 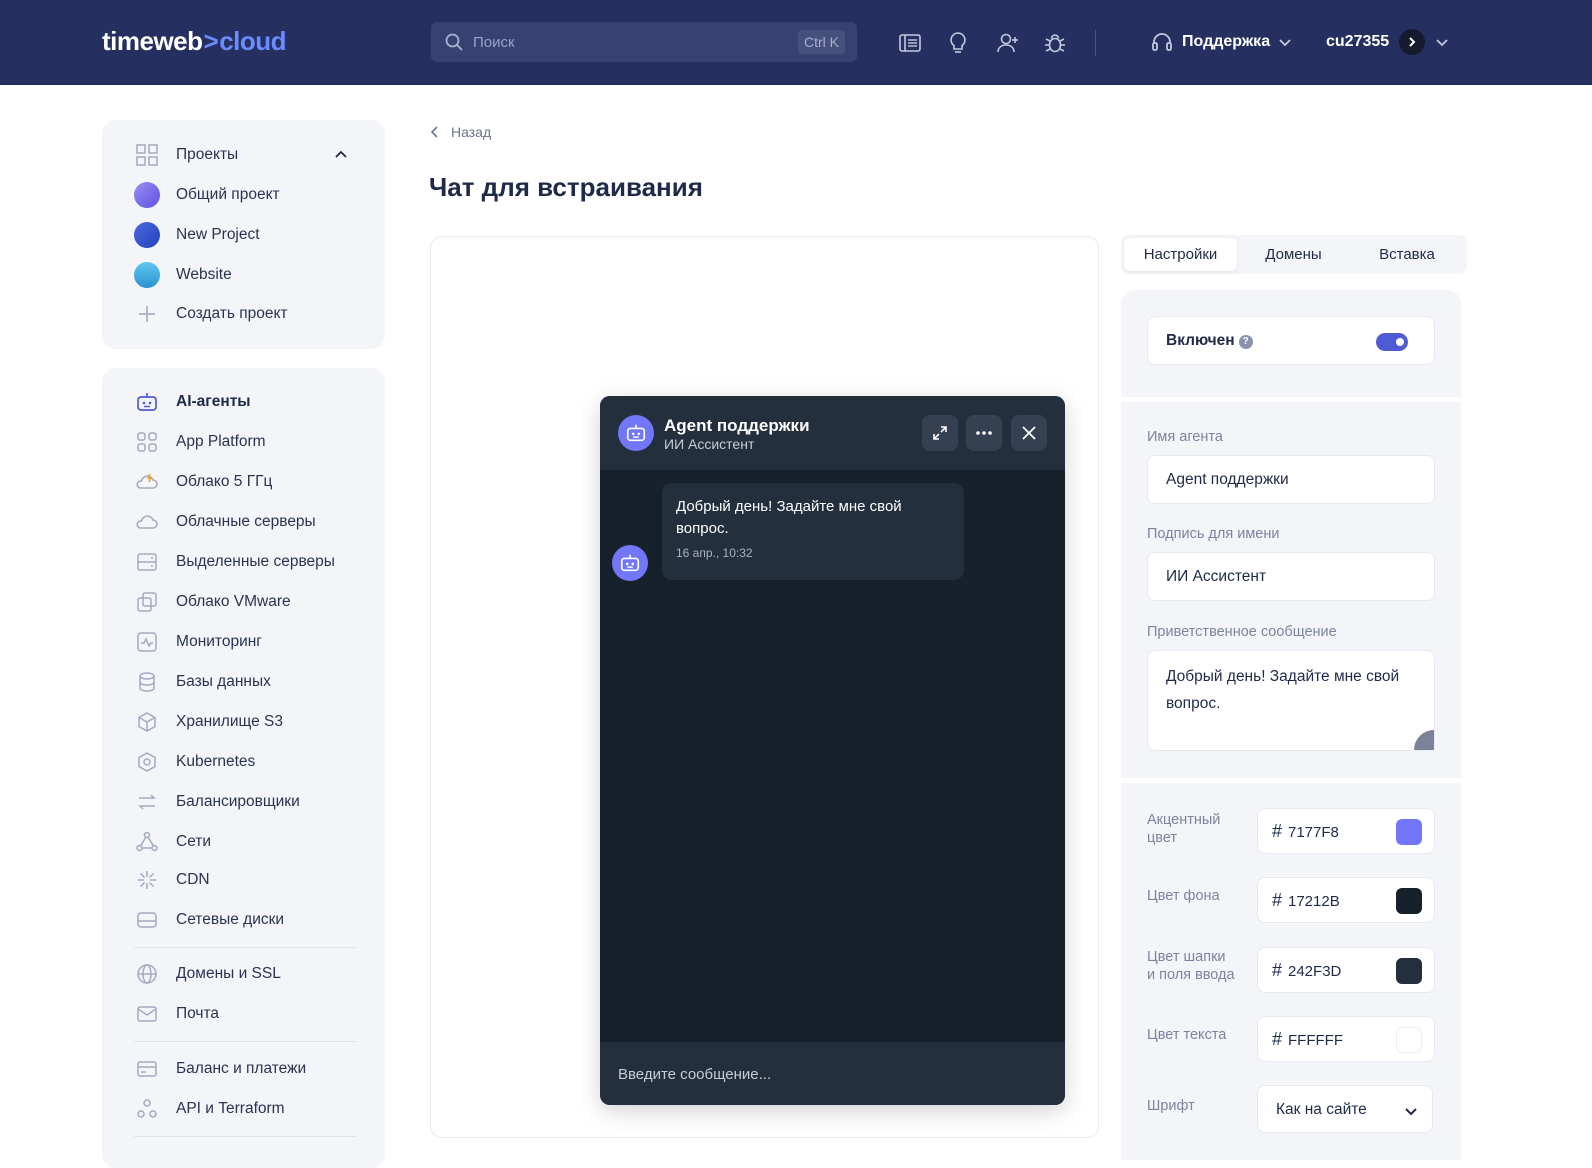 I want to click on accent-color-input: #7177F8, so click(x=1346, y=831).